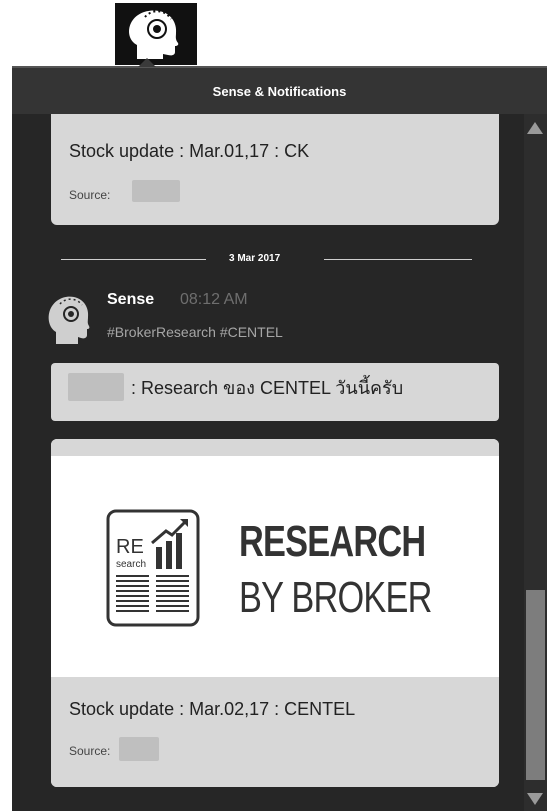 The width and height of the screenshot is (547, 811). What do you see at coordinates (535, 685) in the screenshot?
I see `scroll-thumb` at bounding box center [535, 685].